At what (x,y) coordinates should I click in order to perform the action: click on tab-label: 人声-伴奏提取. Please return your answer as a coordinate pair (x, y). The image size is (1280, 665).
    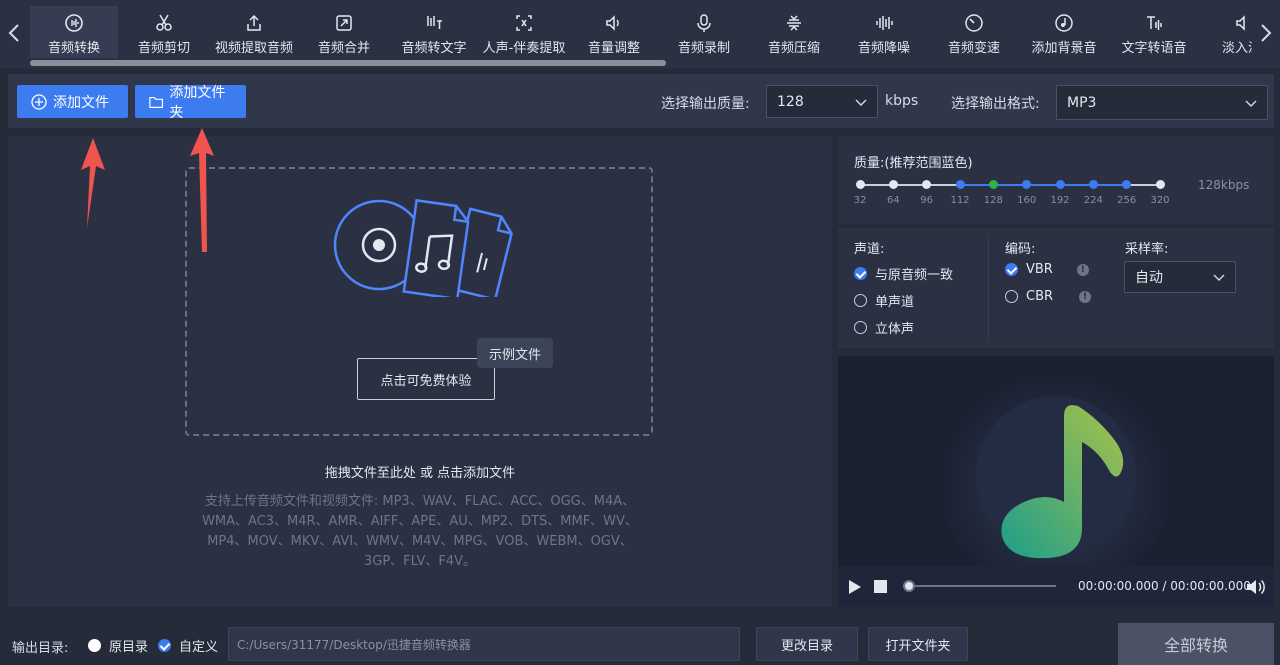
    Looking at the image, I should click on (524, 48).